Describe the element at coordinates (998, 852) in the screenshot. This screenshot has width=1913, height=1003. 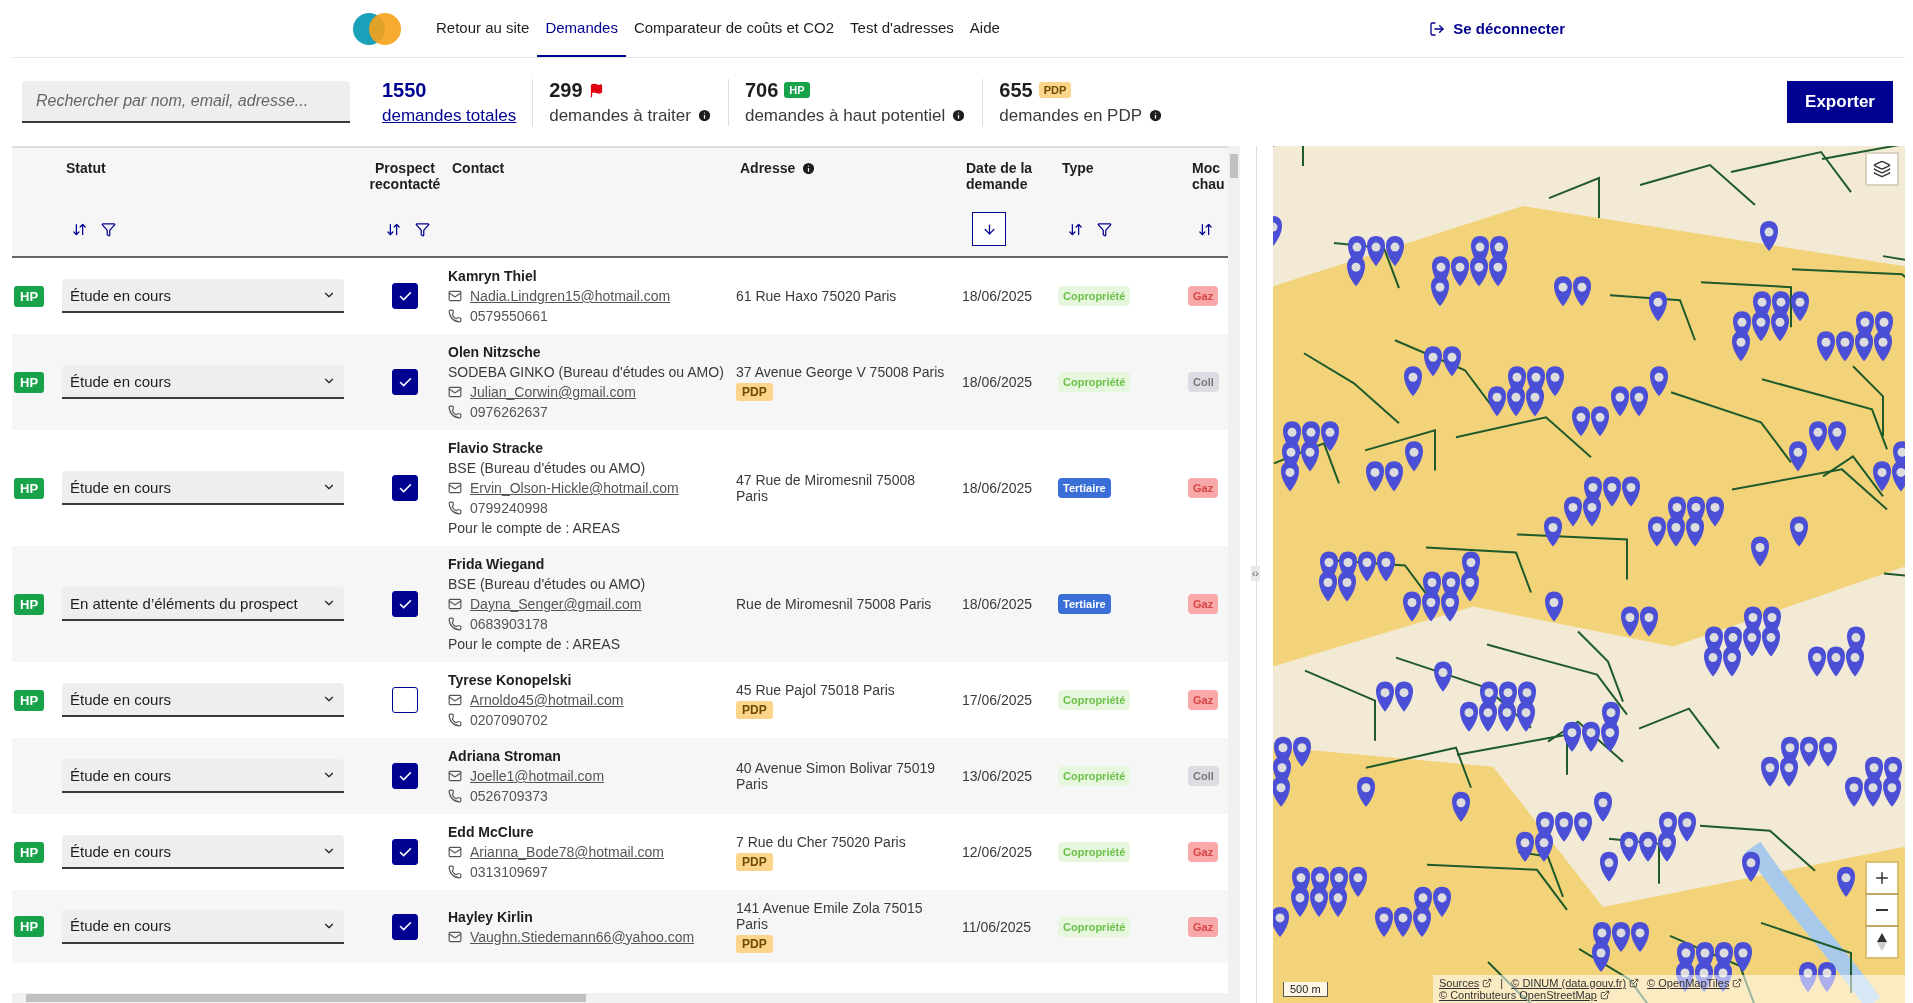
I see `date-text: 12/06/2025` at that location.